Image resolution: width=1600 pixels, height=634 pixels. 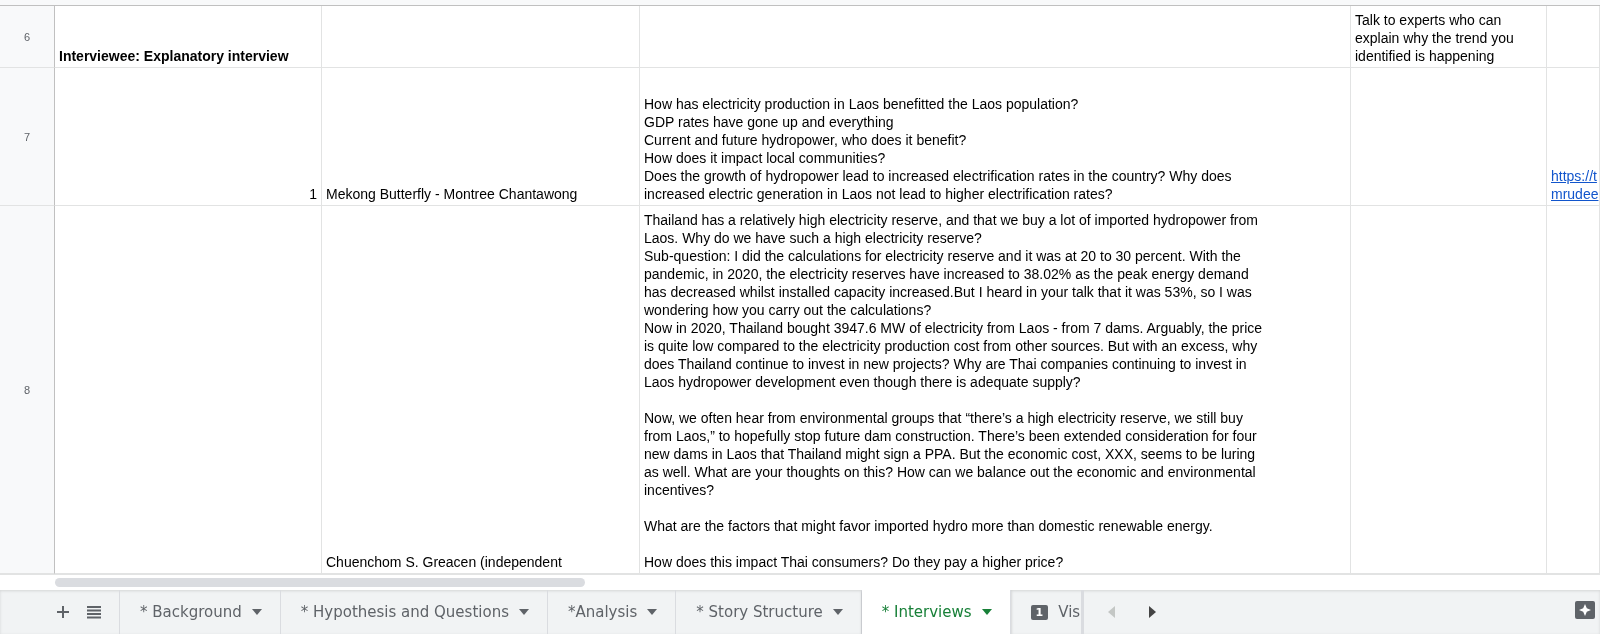 I want to click on row-header: 8, so click(x=27, y=390).